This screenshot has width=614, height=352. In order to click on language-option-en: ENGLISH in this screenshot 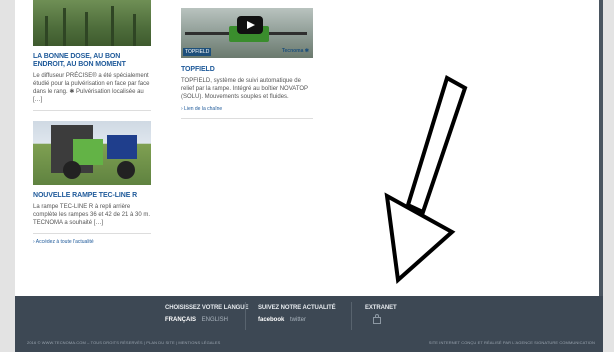, I will do `click(215, 320)`.